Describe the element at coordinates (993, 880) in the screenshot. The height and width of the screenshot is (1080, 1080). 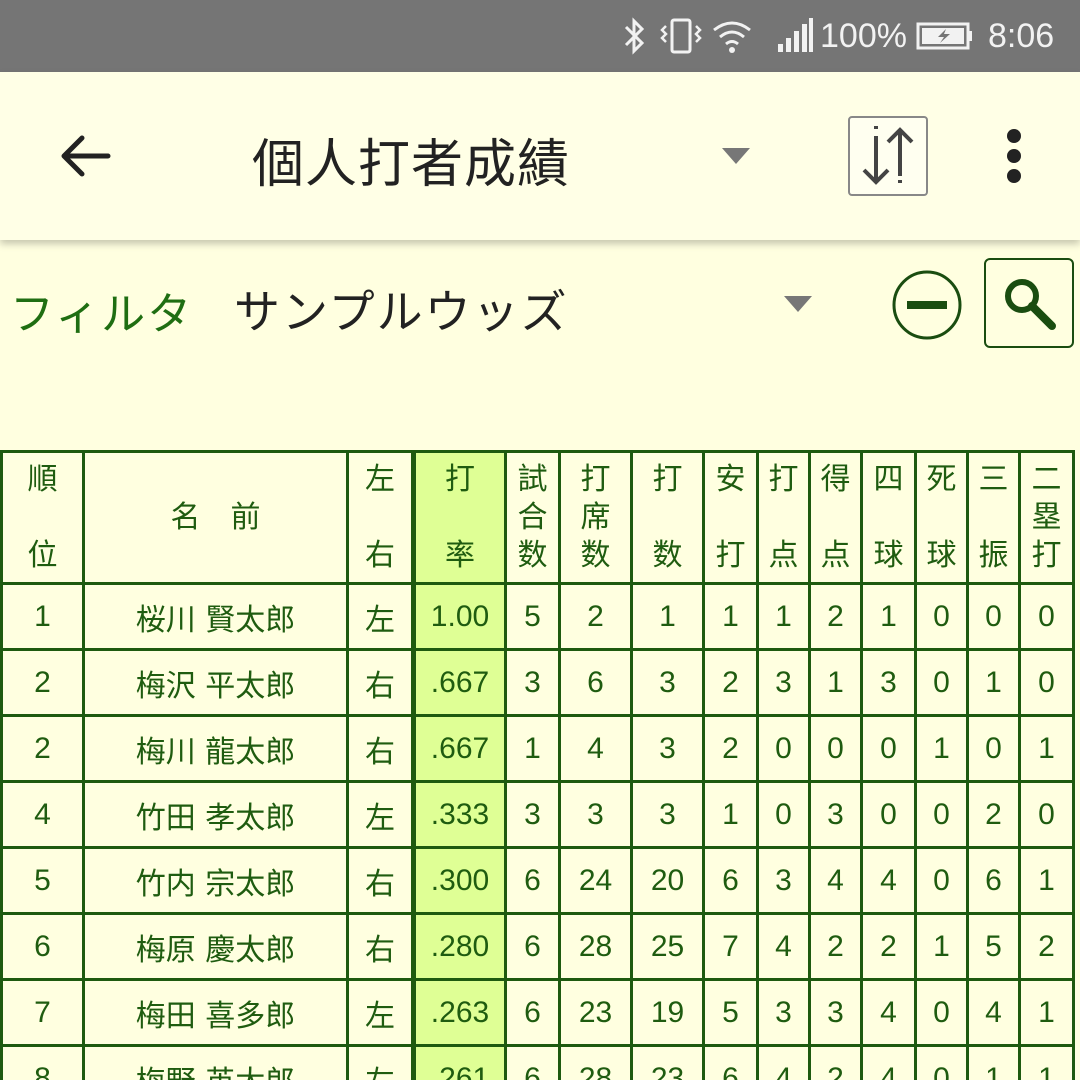
I see `cell-strikeouts: 6` at that location.